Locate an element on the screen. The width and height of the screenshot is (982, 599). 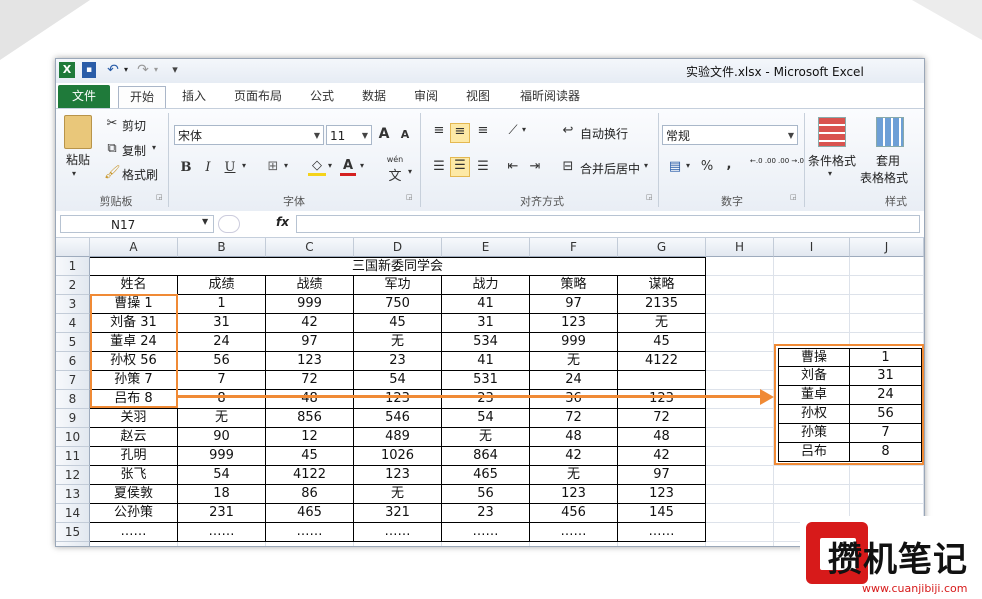
undo-dropdown-icon: ▾ is located at coordinates (126, 70).